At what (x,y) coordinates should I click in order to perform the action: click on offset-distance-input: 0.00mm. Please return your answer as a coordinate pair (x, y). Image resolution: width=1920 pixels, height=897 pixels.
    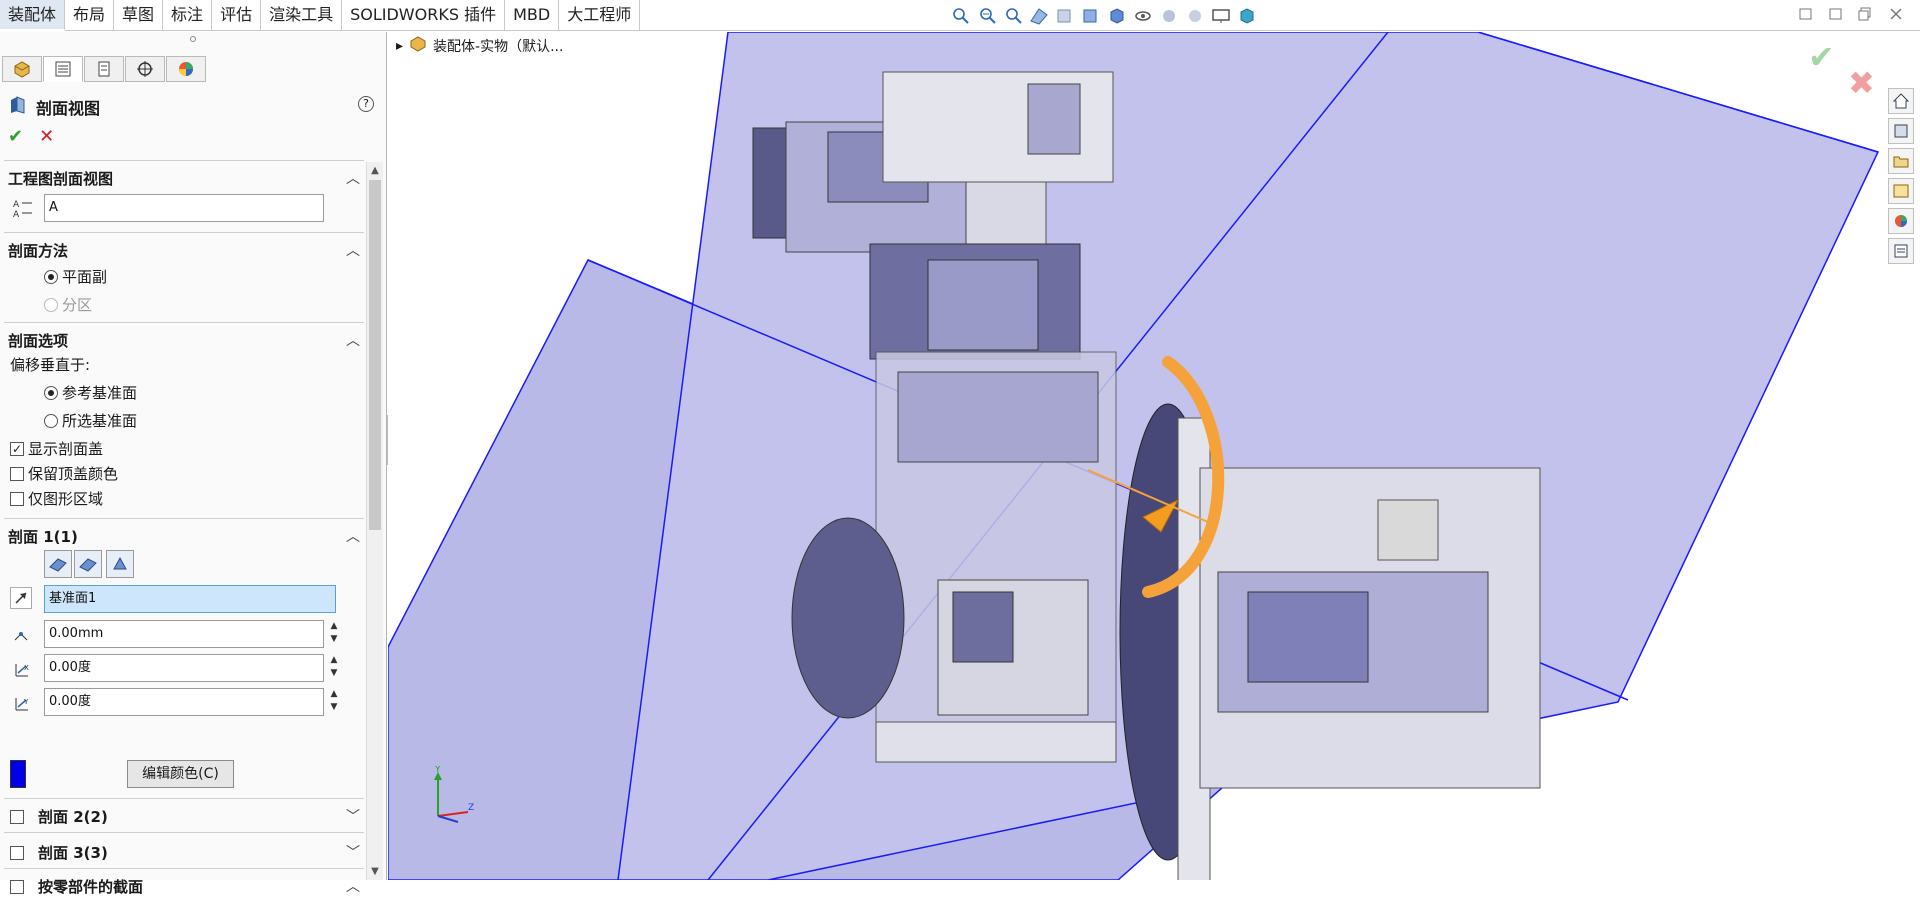
    Looking at the image, I should click on (184, 634).